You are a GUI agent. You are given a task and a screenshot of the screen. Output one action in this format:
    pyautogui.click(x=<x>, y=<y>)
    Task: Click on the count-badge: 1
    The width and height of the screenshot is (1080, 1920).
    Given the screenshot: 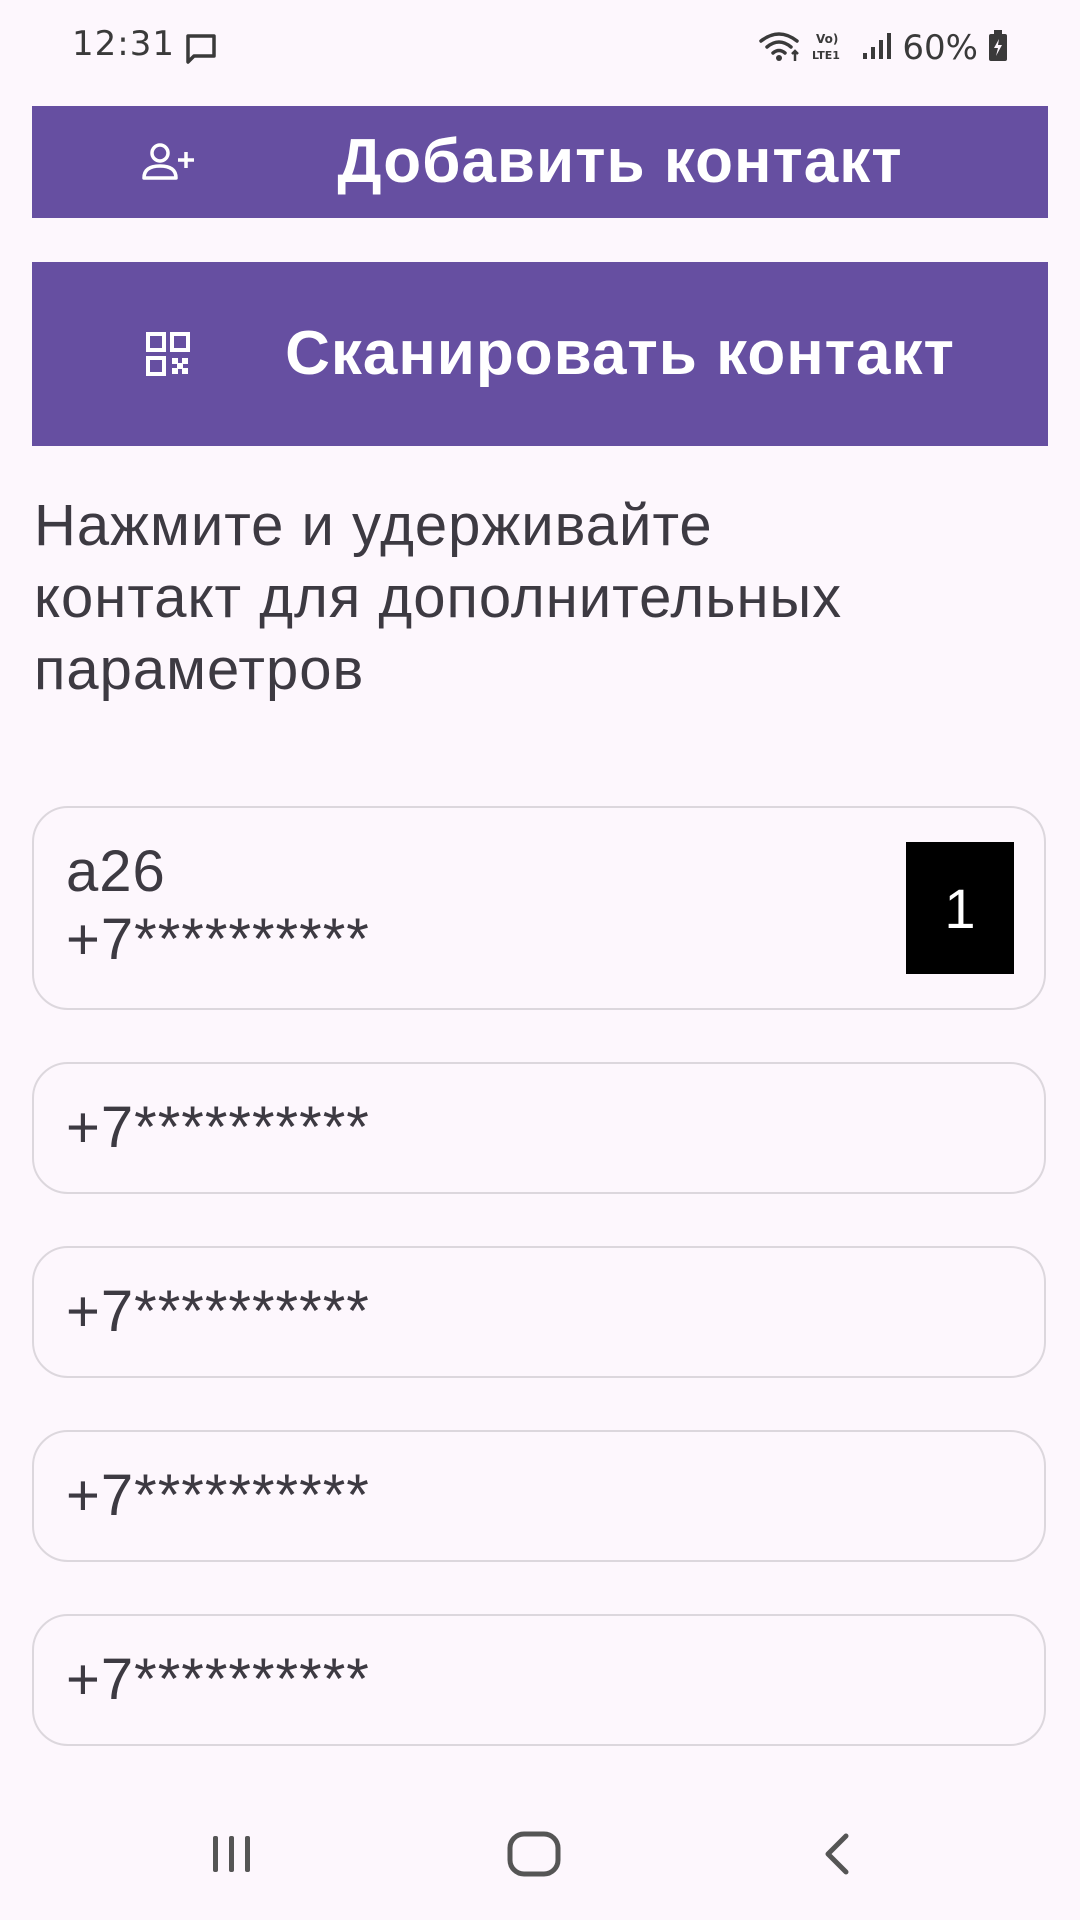 What is the action you would take?
    pyautogui.click(x=960, y=908)
    